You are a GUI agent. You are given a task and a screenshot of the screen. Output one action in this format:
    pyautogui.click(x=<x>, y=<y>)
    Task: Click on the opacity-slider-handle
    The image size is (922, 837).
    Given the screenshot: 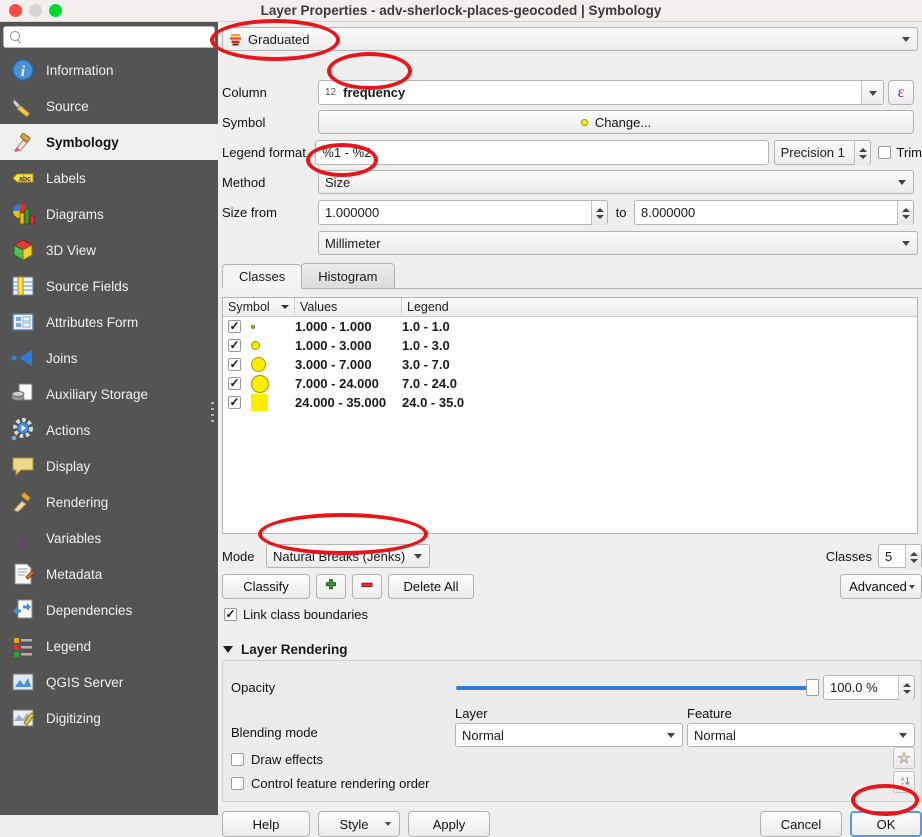 What is the action you would take?
    pyautogui.click(x=812, y=687)
    